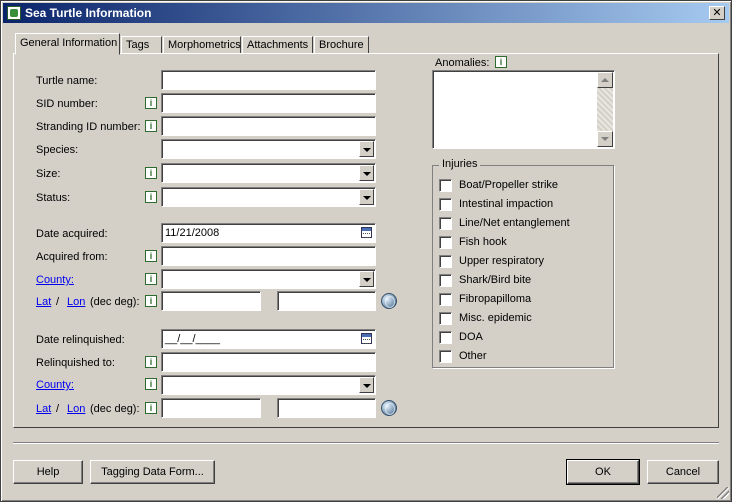  Describe the element at coordinates (211, 408) in the screenshot. I see `lat-input-relinquished` at that location.